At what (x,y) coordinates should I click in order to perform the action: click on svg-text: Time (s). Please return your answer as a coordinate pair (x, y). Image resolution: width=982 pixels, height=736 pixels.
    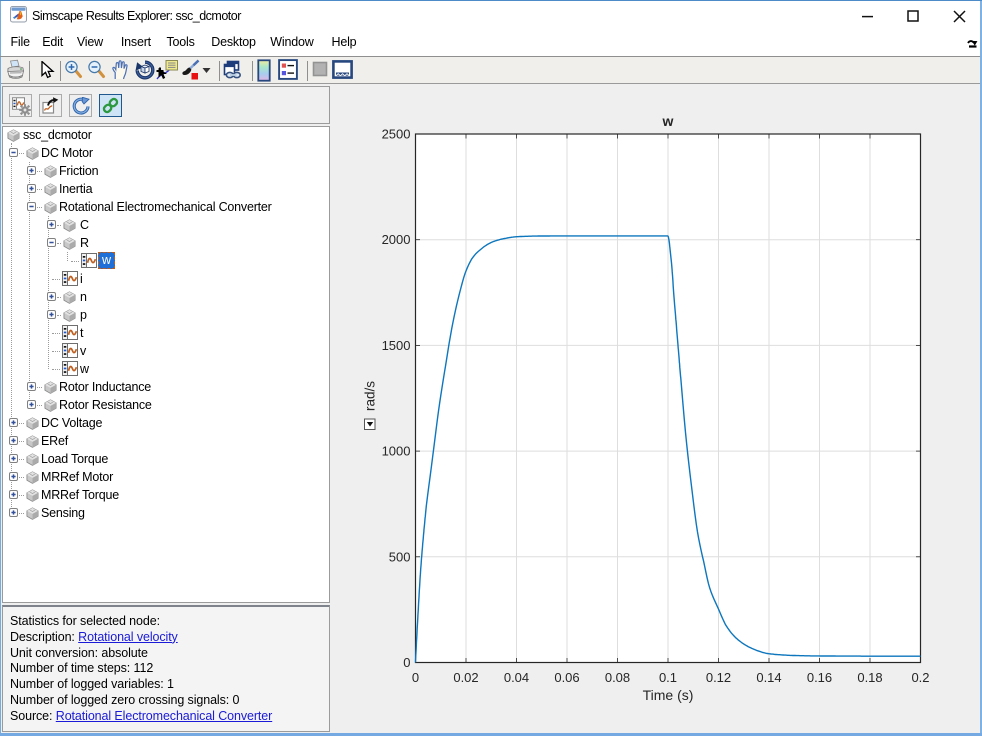
    Looking at the image, I should click on (668, 695).